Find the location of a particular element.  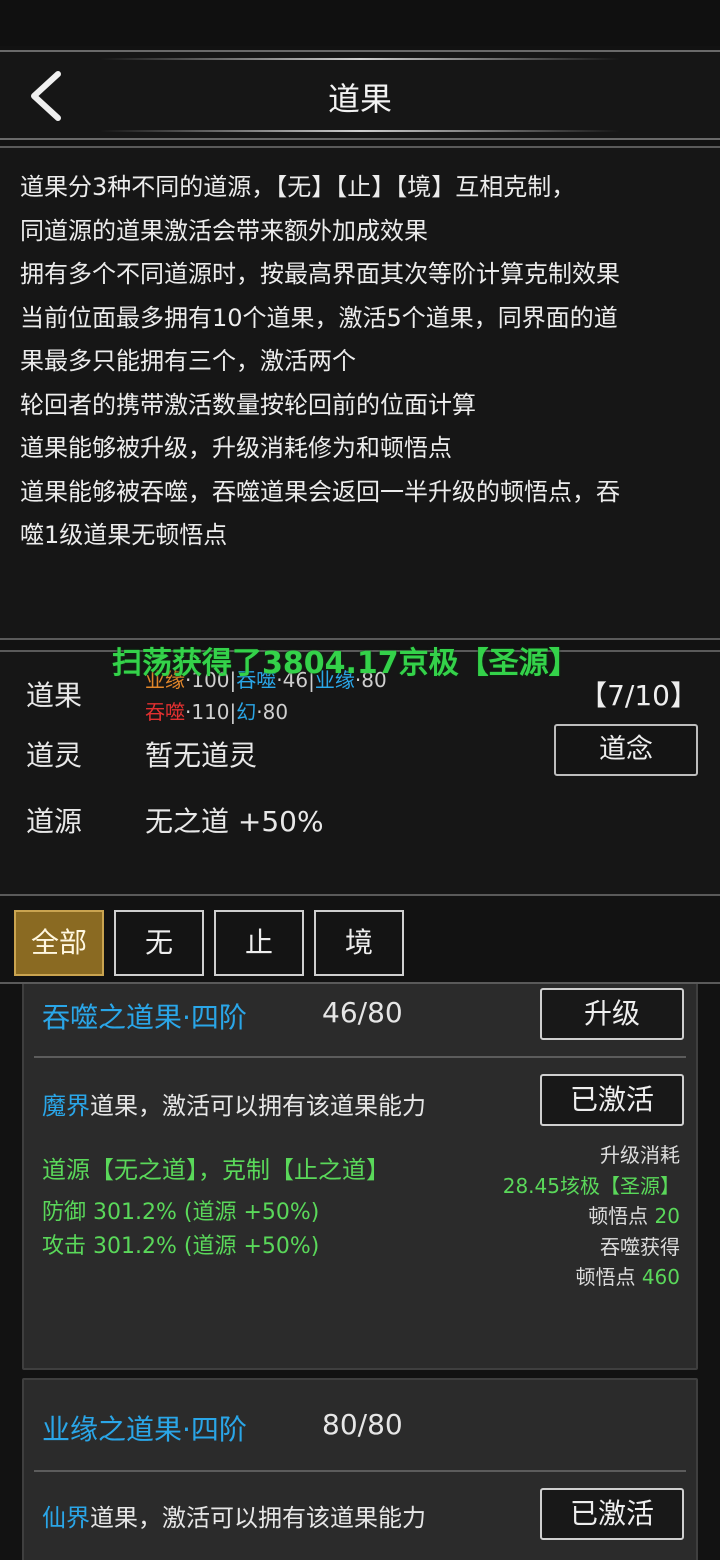

card-description: 仙界道果，激活可以拥有该道果能力 is located at coordinates (234, 1518).